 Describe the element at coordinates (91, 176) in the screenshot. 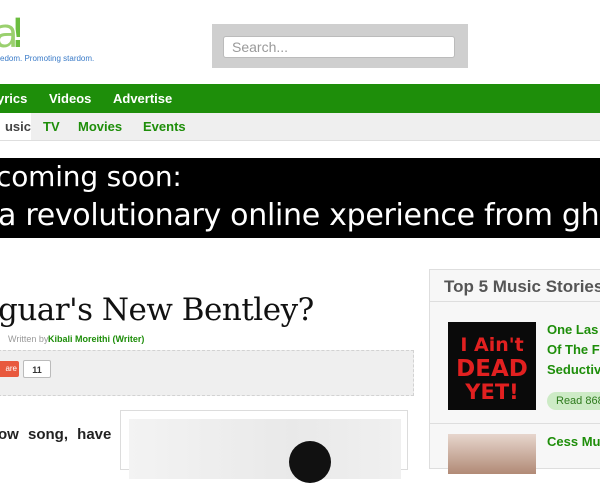

I see `banner-line-1: coming soon:` at that location.